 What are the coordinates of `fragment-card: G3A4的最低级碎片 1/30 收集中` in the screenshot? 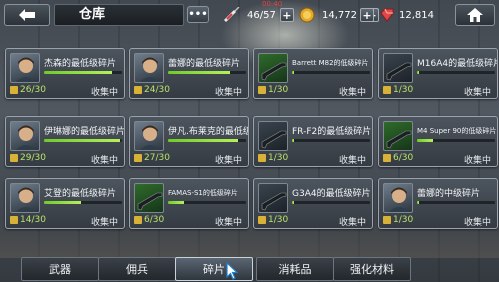 It's located at (313, 203).